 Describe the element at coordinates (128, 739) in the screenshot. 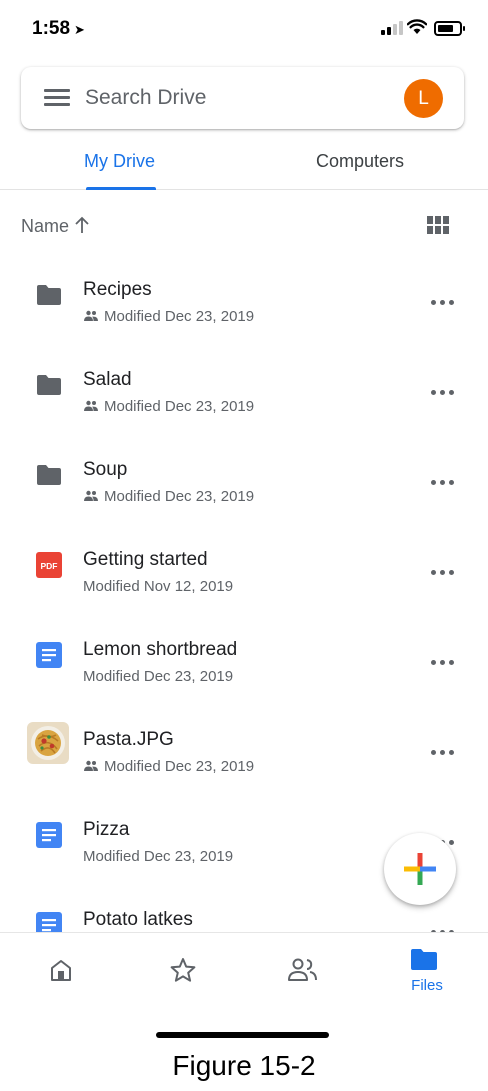

I see `file-name: Pasta.JPG` at that location.